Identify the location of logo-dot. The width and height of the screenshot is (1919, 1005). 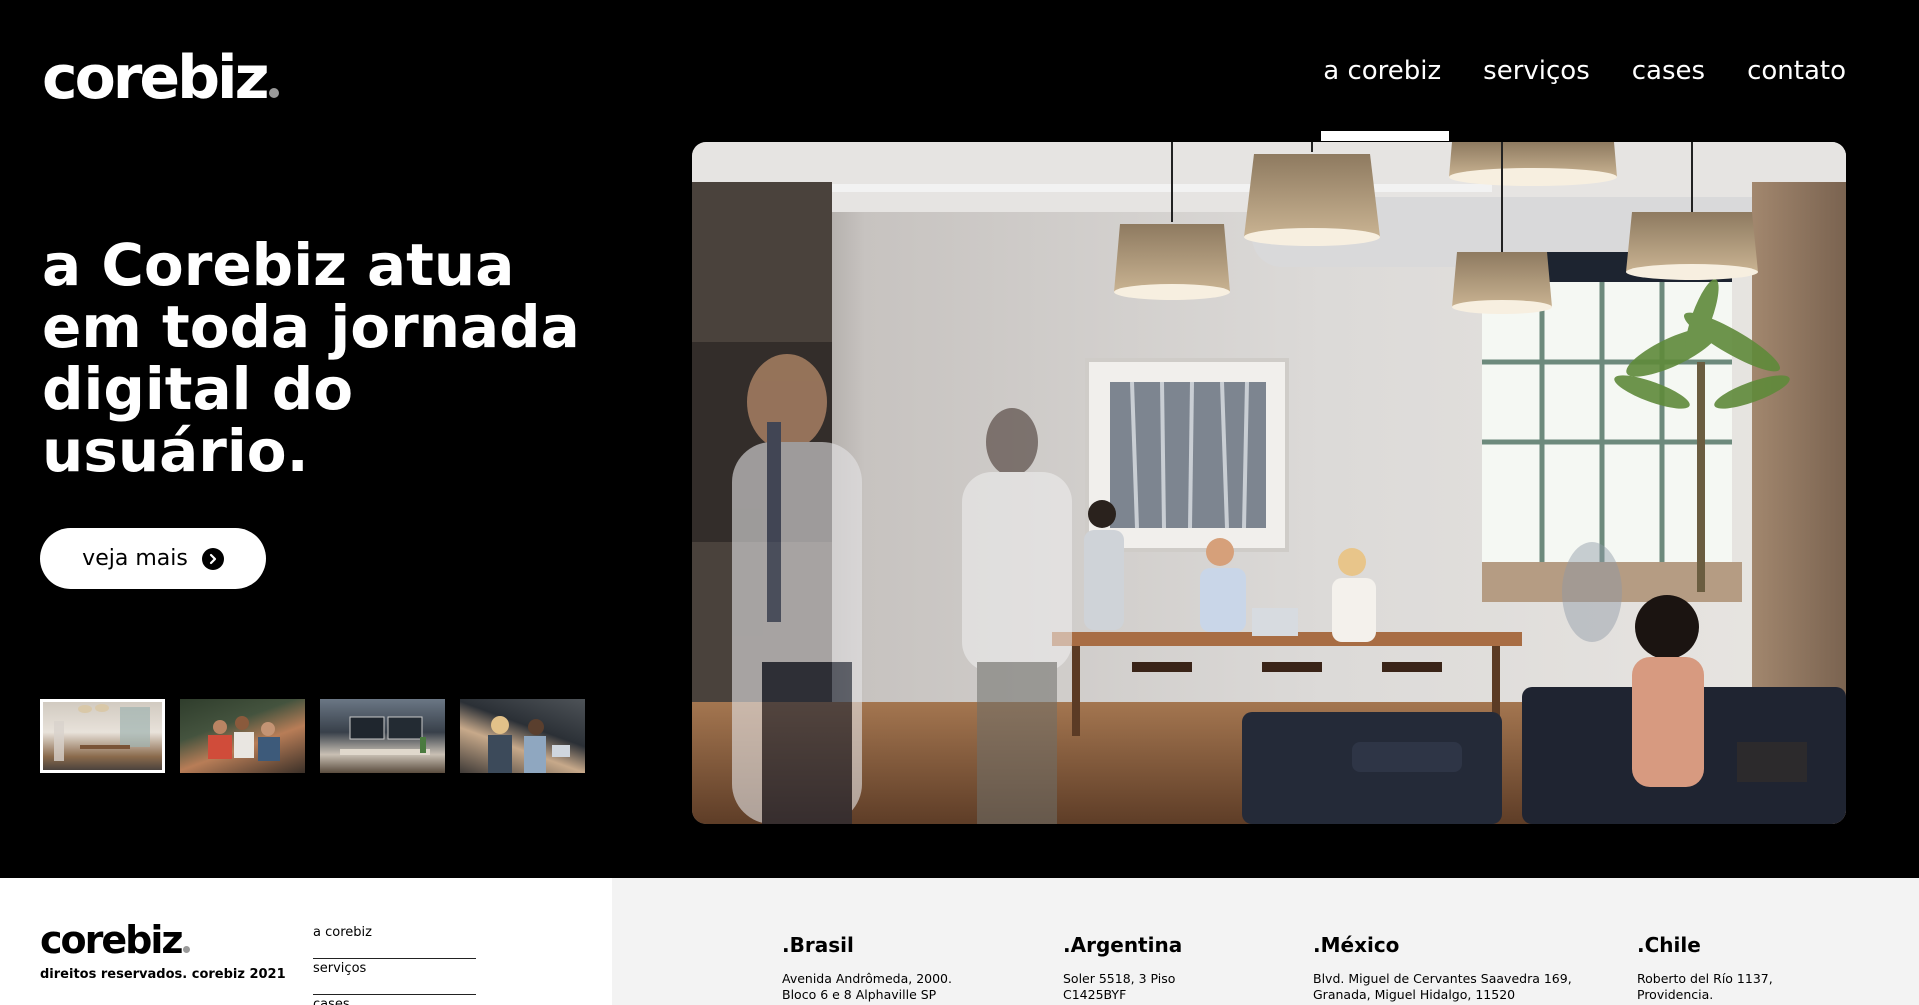
(273, 93).